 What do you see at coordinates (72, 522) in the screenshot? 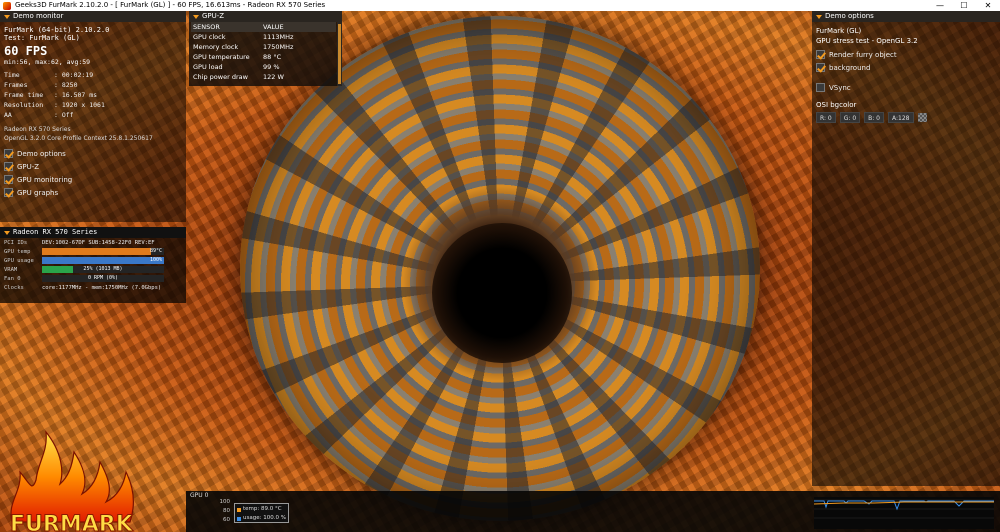
I see `logo-text: FURMARK` at bounding box center [72, 522].